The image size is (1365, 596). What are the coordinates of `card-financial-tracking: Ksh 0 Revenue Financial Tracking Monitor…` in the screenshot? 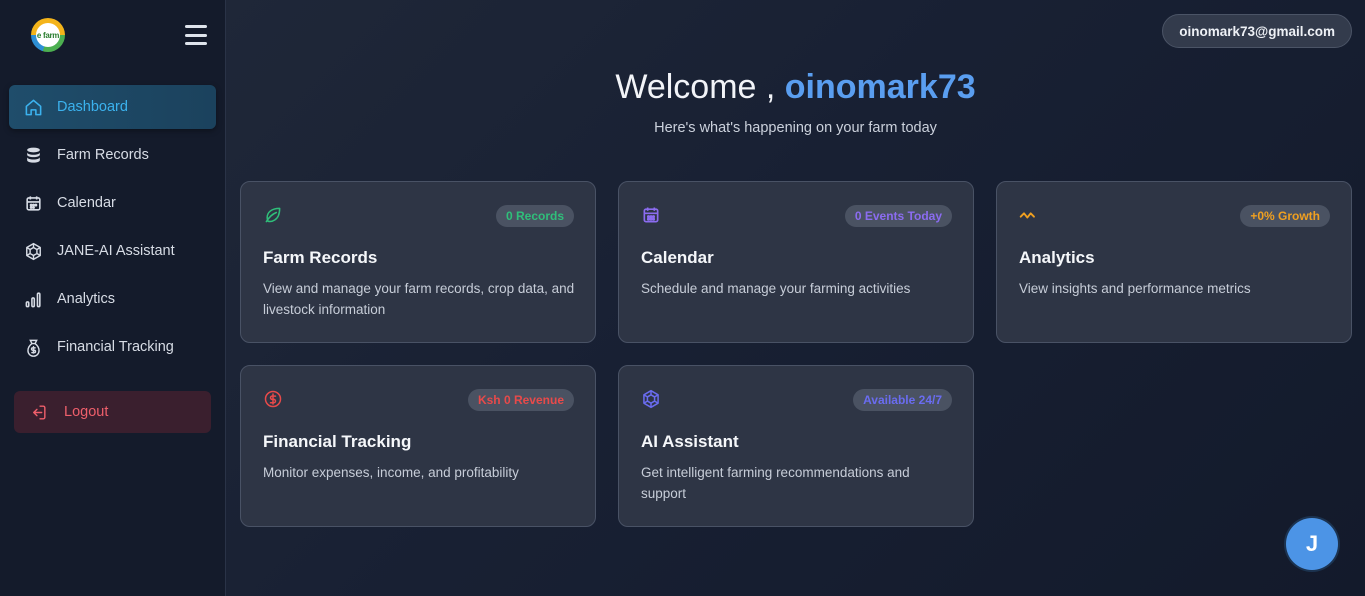 It's located at (418, 446).